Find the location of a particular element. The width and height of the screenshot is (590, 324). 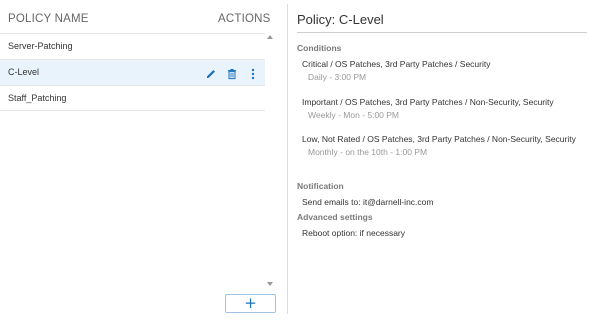

policy-row-c-level: C-Level is located at coordinates (132, 72).